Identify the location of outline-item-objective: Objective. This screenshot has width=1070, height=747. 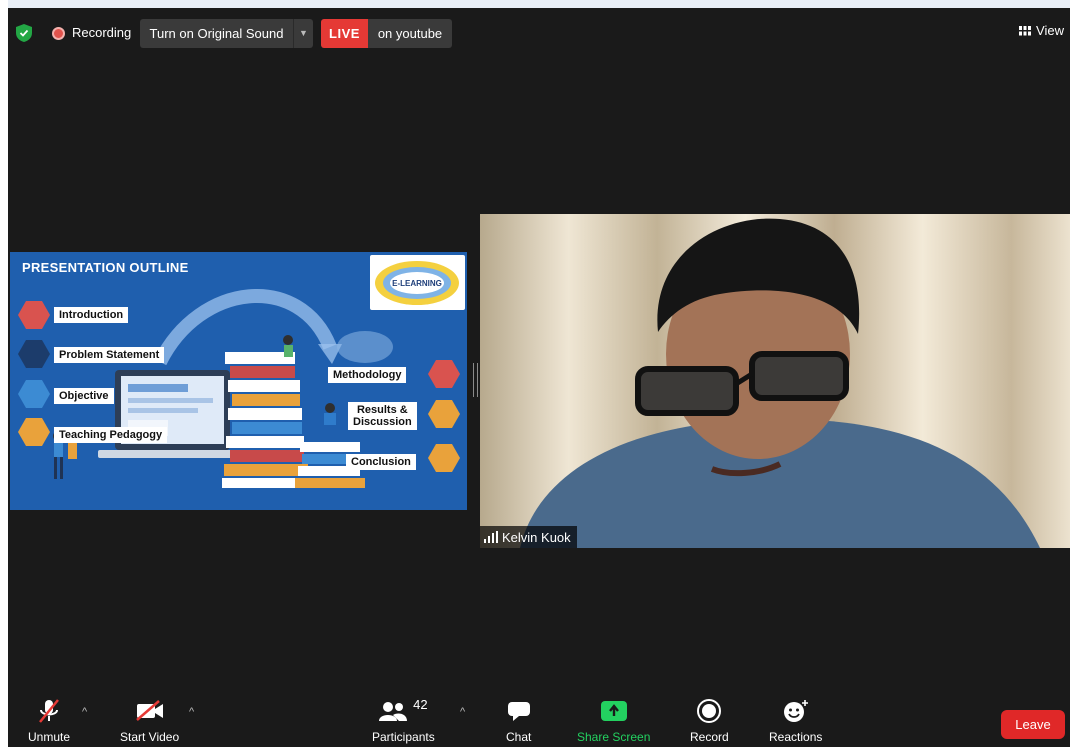
(84, 396).